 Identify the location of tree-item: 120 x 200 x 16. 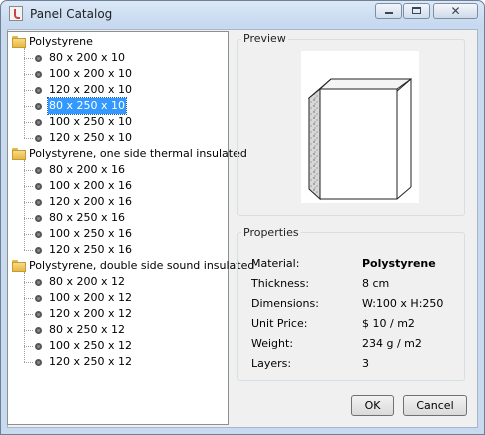
(117, 202).